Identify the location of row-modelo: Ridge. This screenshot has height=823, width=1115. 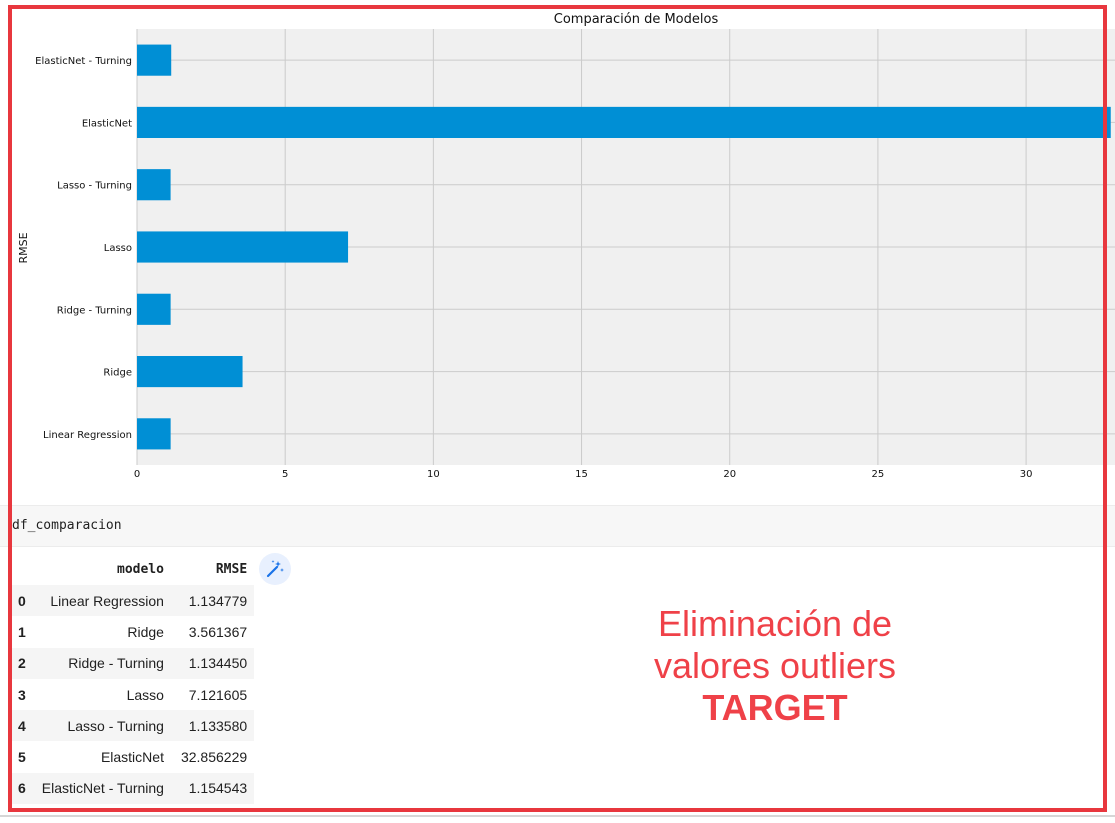
(145, 631).